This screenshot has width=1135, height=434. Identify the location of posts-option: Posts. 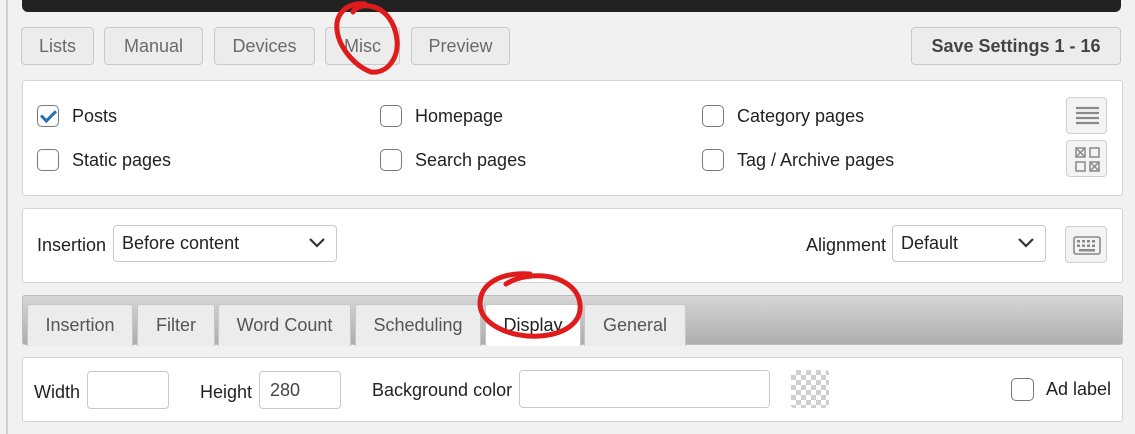
(77, 116).